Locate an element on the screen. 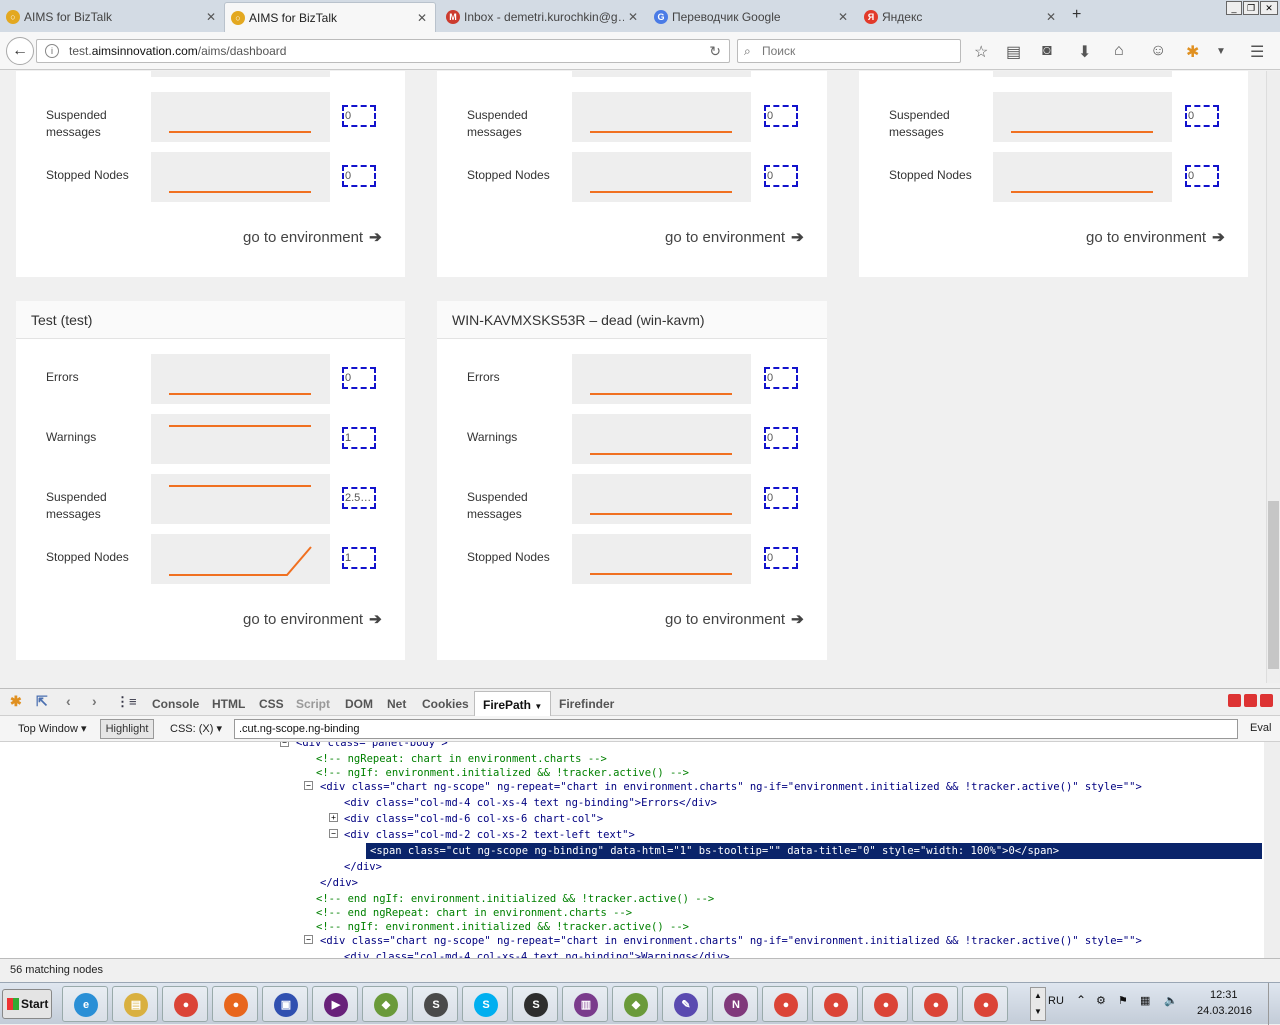 Image resolution: width=1280 pixels, height=1025 pixels. close-firebug-button is located at coordinates (1266, 700).